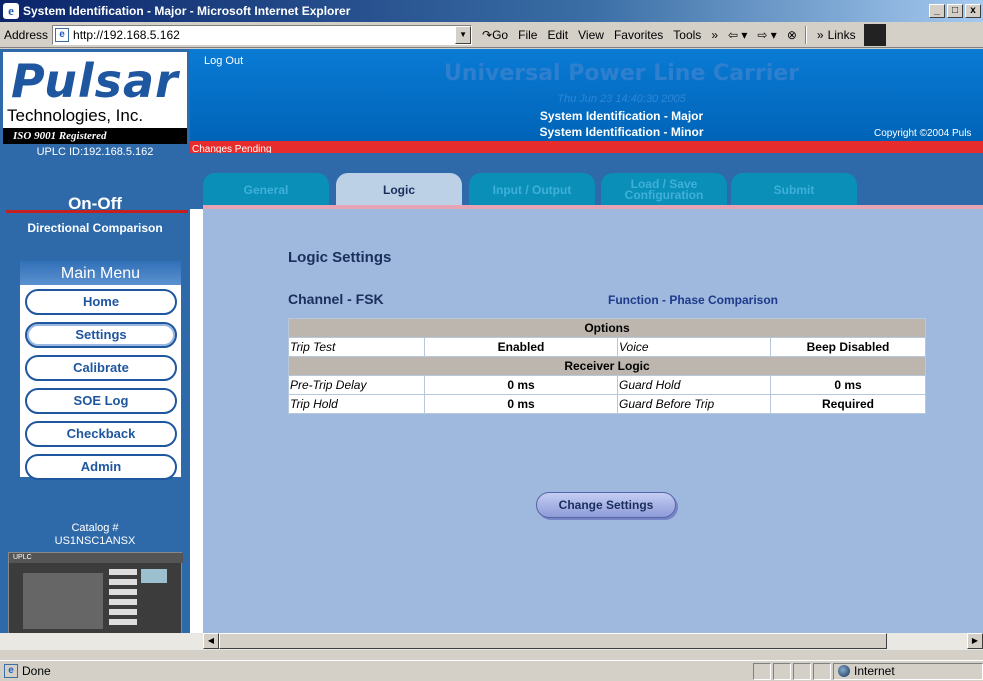 Image resolution: width=983 pixels, height=681 pixels. Describe the element at coordinates (101, 401) in the screenshot. I see `menu-soe-log-button: SOE Log` at that location.